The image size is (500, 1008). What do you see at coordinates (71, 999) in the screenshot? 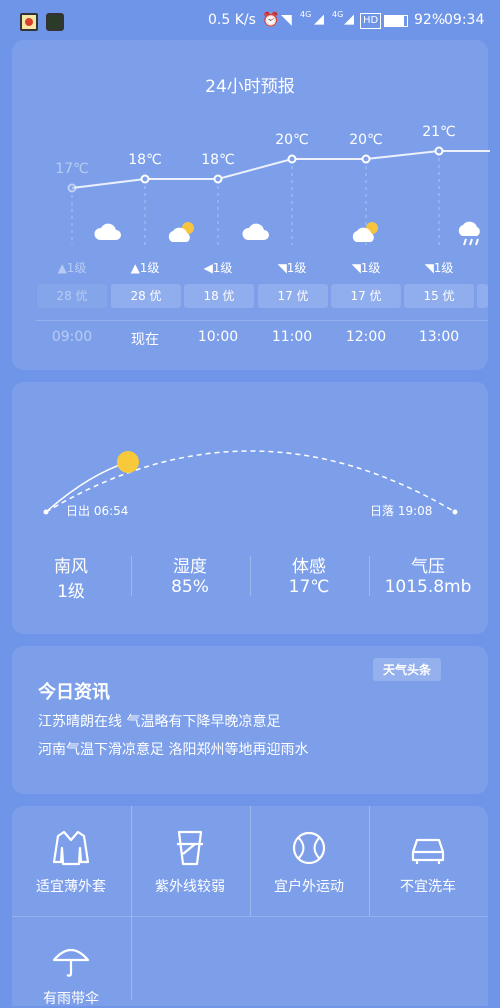
I see `tip-label: 有雨带伞` at bounding box center [71, 999].